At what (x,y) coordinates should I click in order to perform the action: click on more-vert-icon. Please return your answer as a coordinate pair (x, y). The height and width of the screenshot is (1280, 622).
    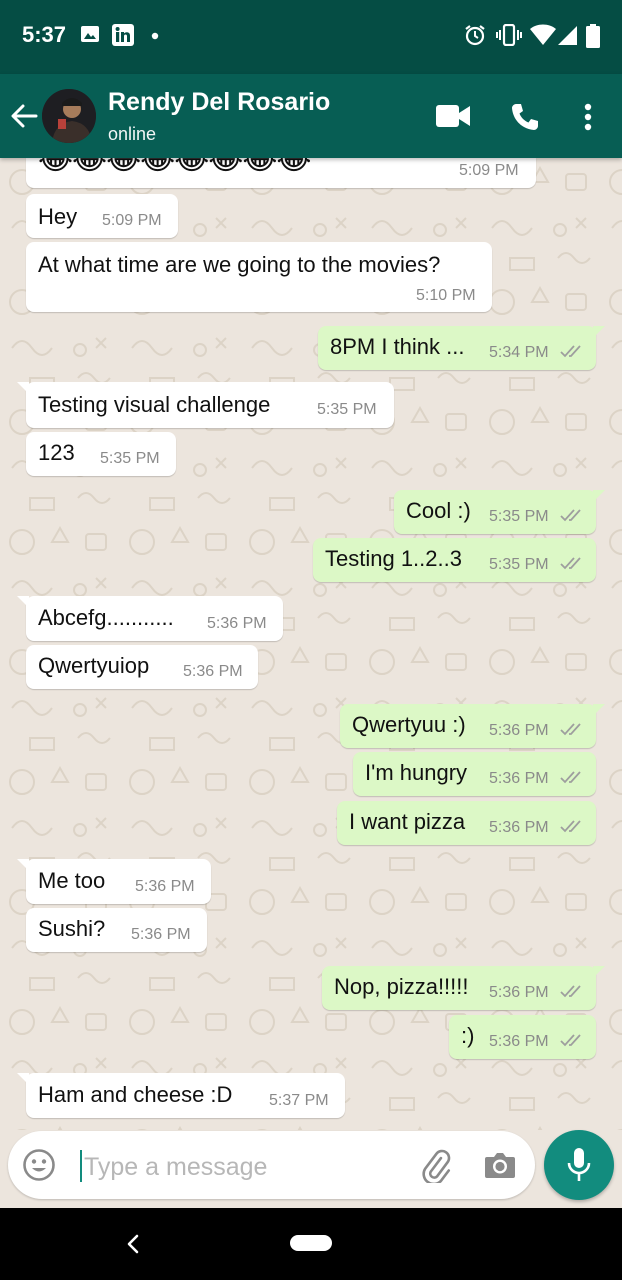
    Looking at the image, I should click on (588, 117).